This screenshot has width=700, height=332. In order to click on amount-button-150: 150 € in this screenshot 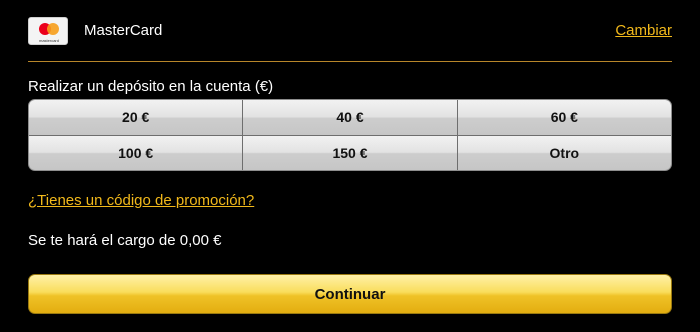, I will do `click(350, 152)`.